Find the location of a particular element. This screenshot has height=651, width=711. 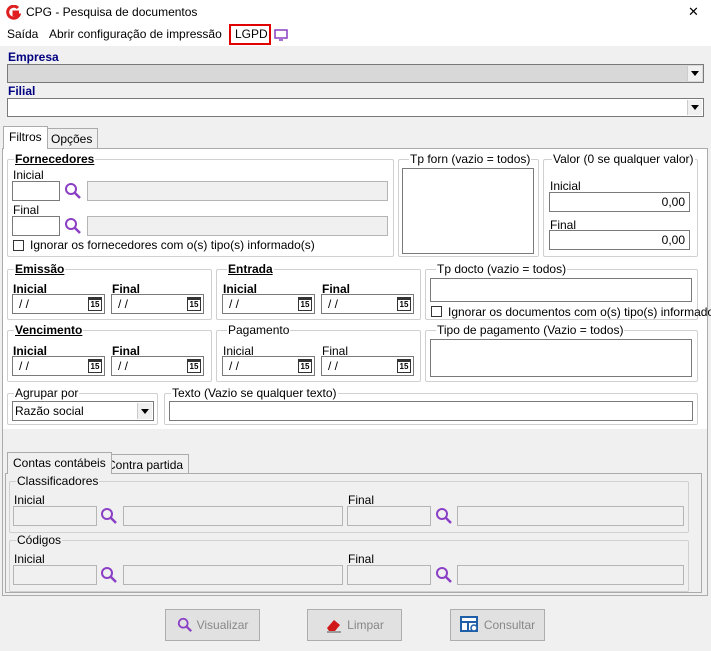

classificador-final-input is located at coordinates (389, 516).